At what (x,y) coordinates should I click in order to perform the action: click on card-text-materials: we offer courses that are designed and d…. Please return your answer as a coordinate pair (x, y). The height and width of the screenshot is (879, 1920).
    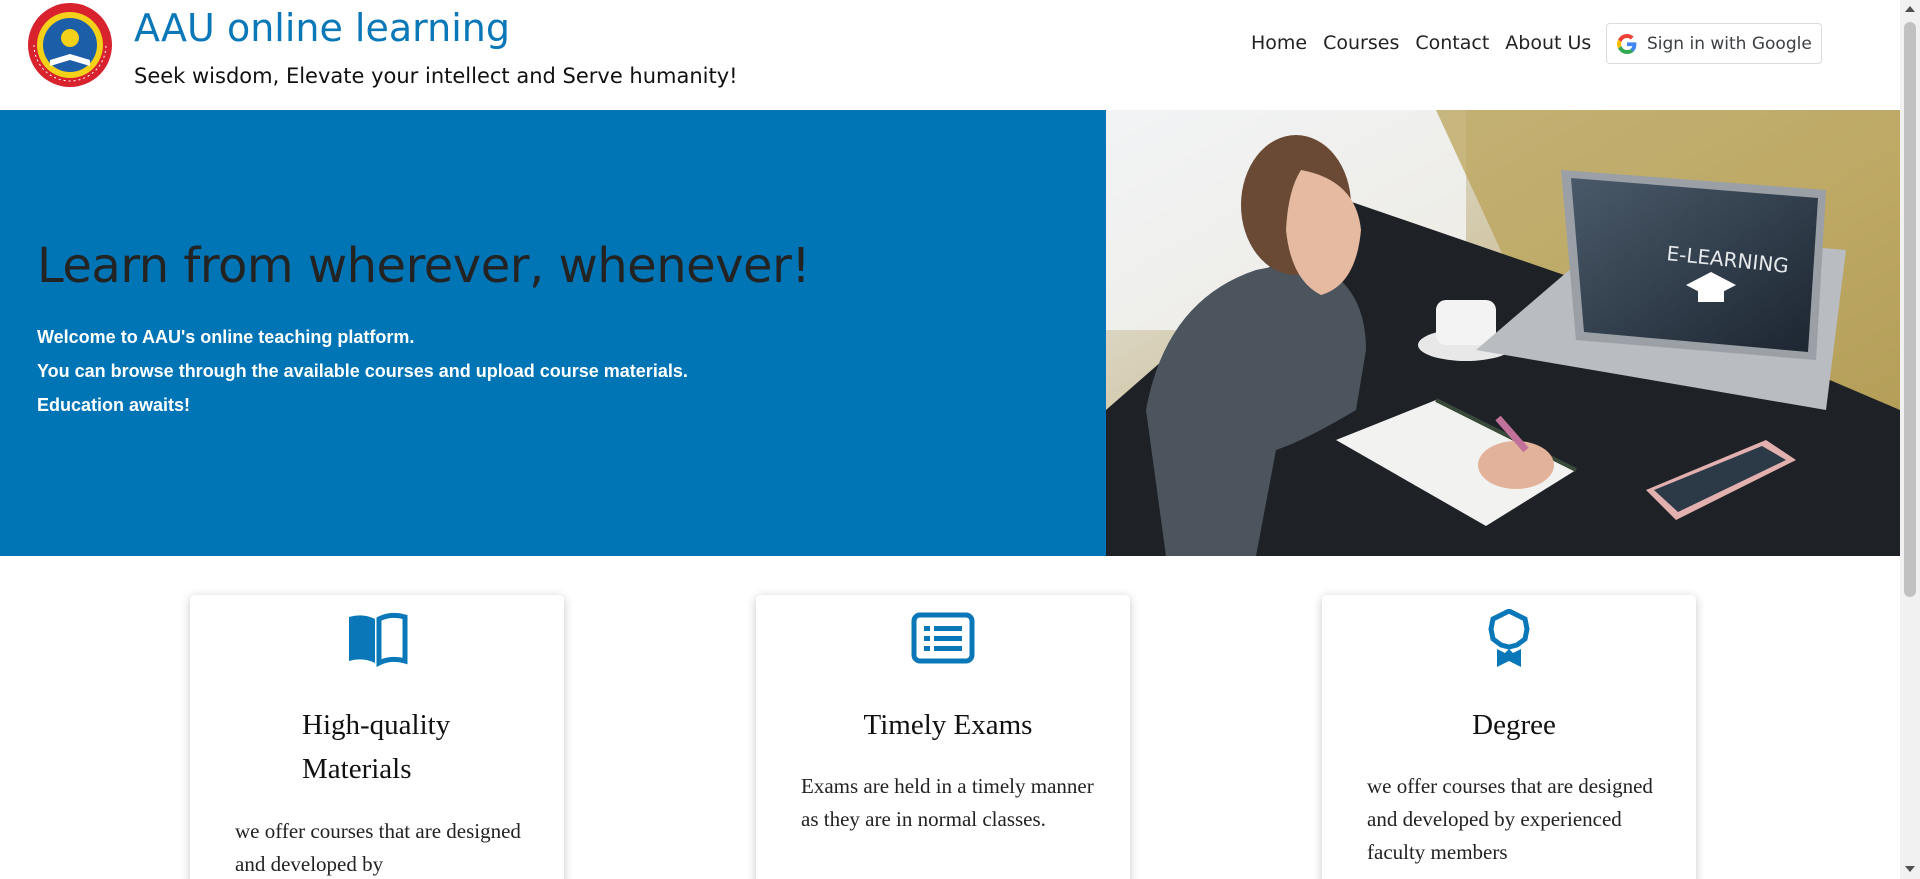
    Looking at the image, I should click on (378, 847).